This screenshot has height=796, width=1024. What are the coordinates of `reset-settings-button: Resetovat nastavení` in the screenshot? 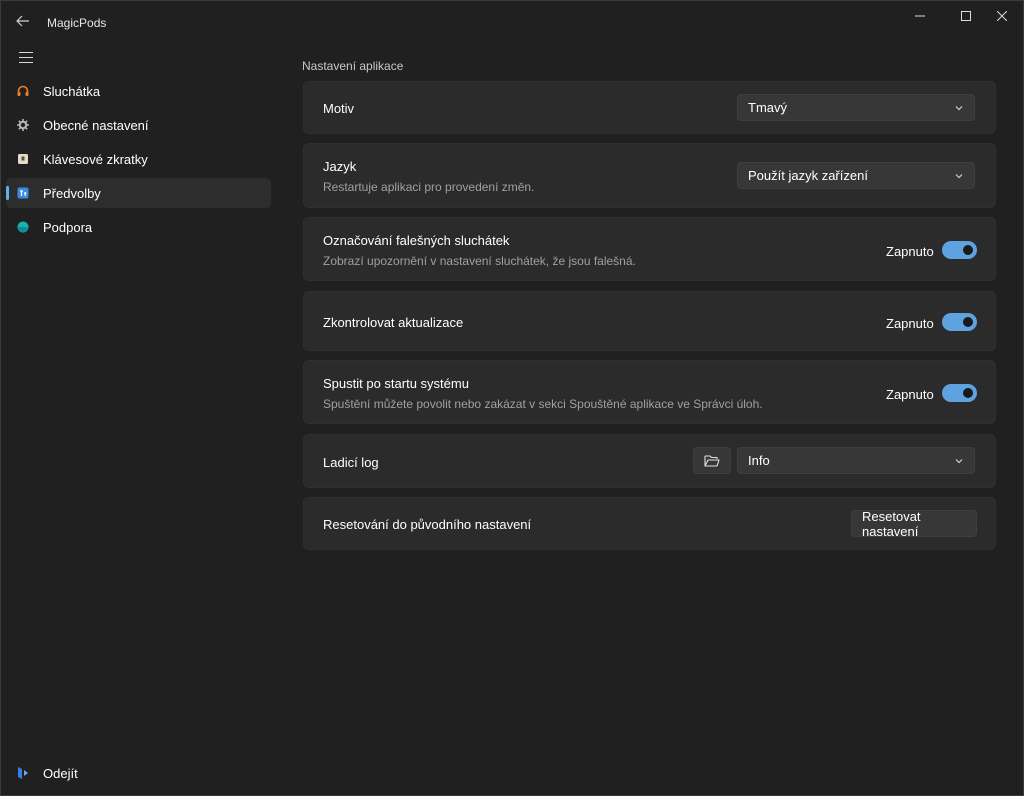 It's located at (914, 524).